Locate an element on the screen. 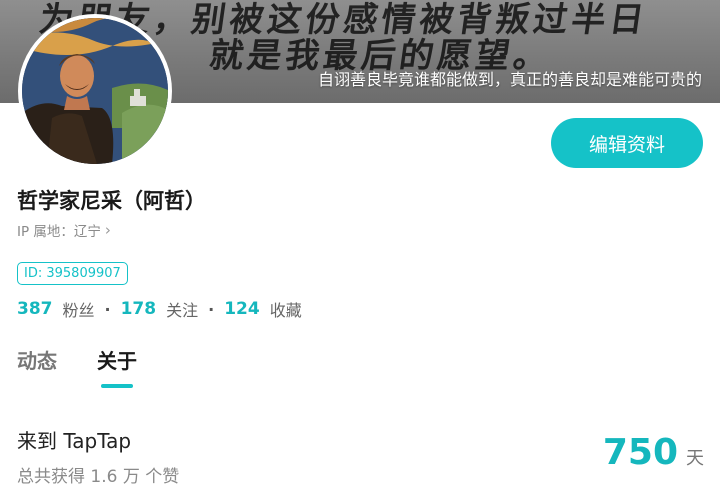  days-on-taptap: 750 天 is located at coordinates (653, 452).